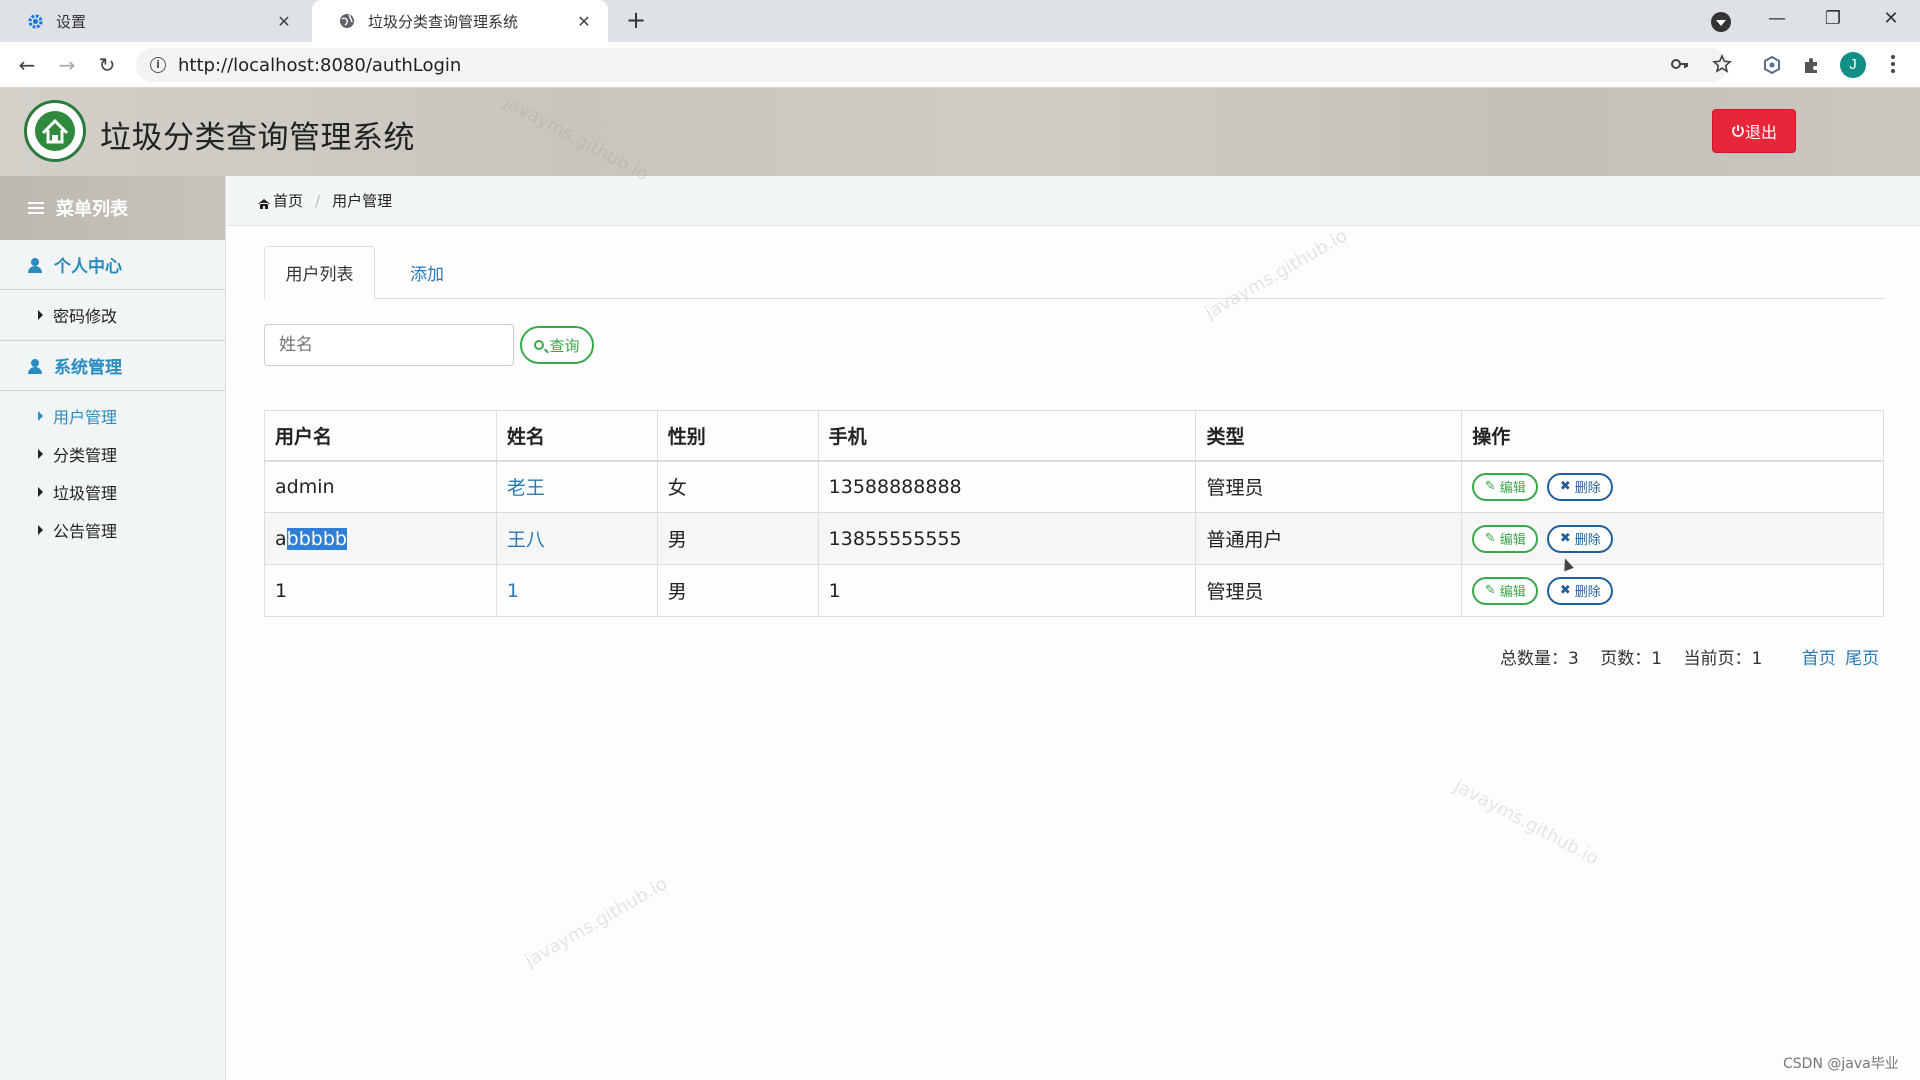 Image resolution: width=1920 pixels, height=1080 pixels. Describe the element at coordinates (1672, 436) in the screenshot. I see `col-actions: 操作` at that location.